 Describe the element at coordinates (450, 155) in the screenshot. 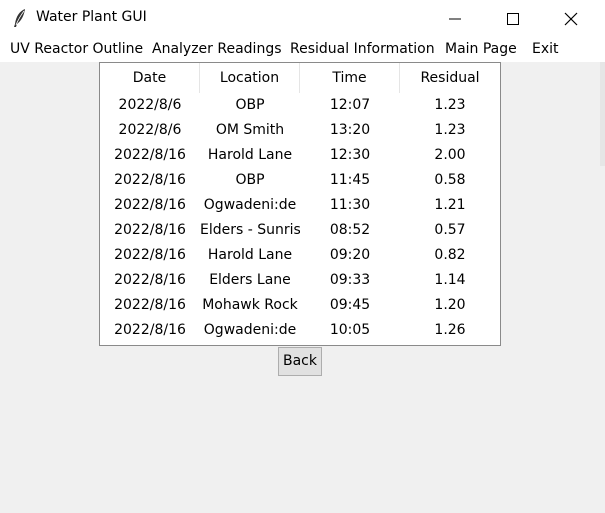

I see `cell-residual: 2.00` at that location.